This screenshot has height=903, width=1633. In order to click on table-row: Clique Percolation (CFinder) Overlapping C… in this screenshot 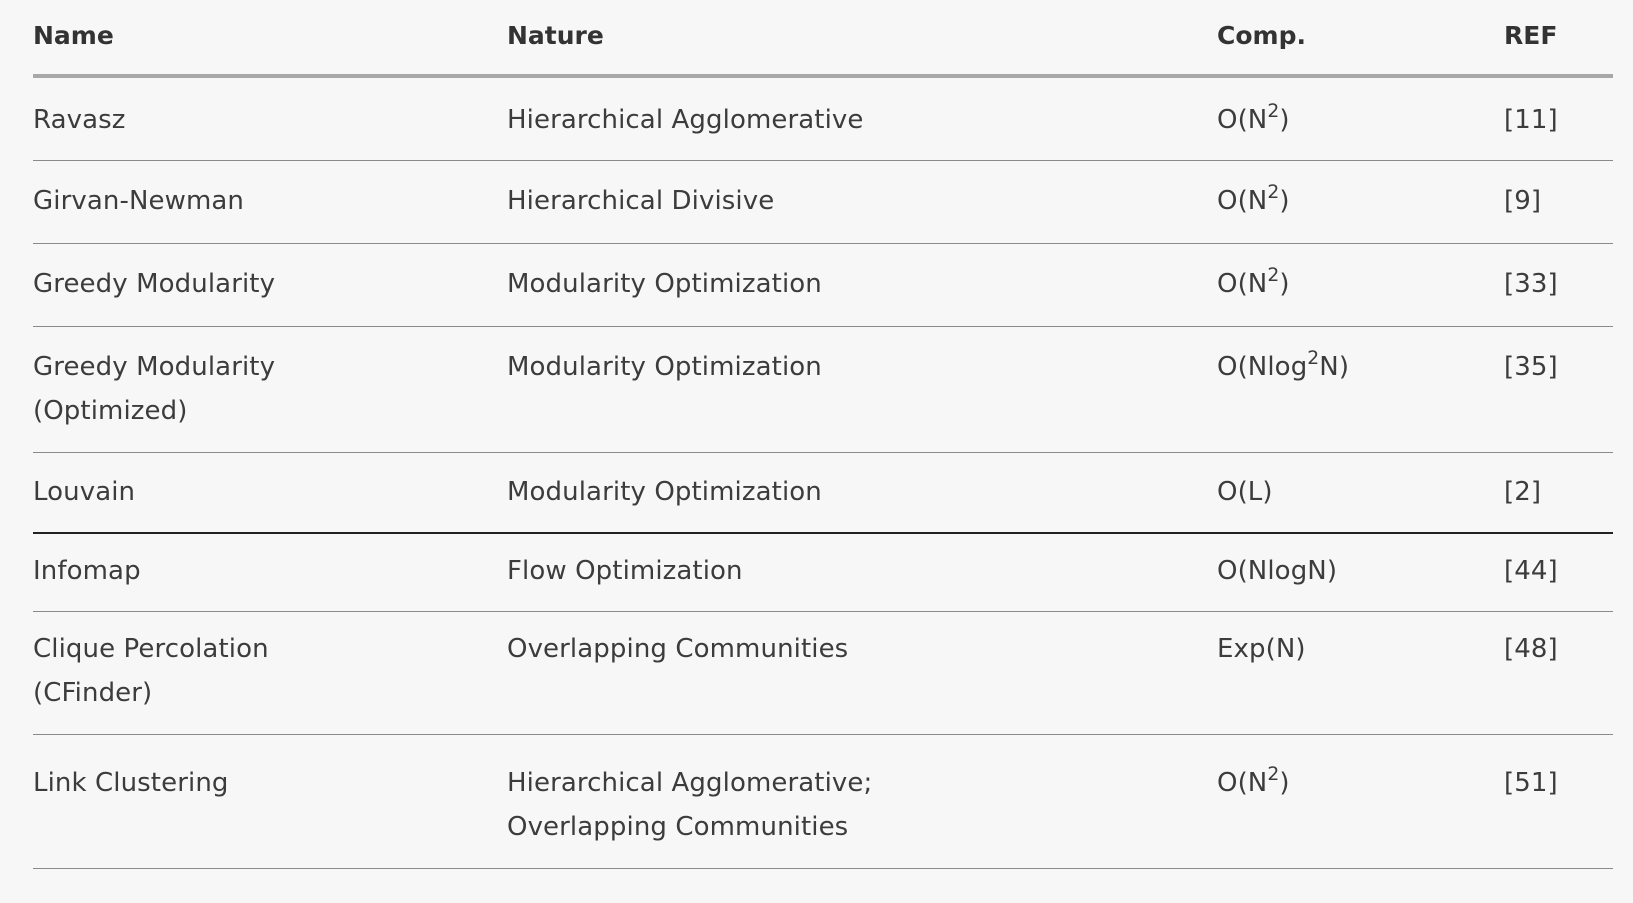, I will do `click(823, 673)`.